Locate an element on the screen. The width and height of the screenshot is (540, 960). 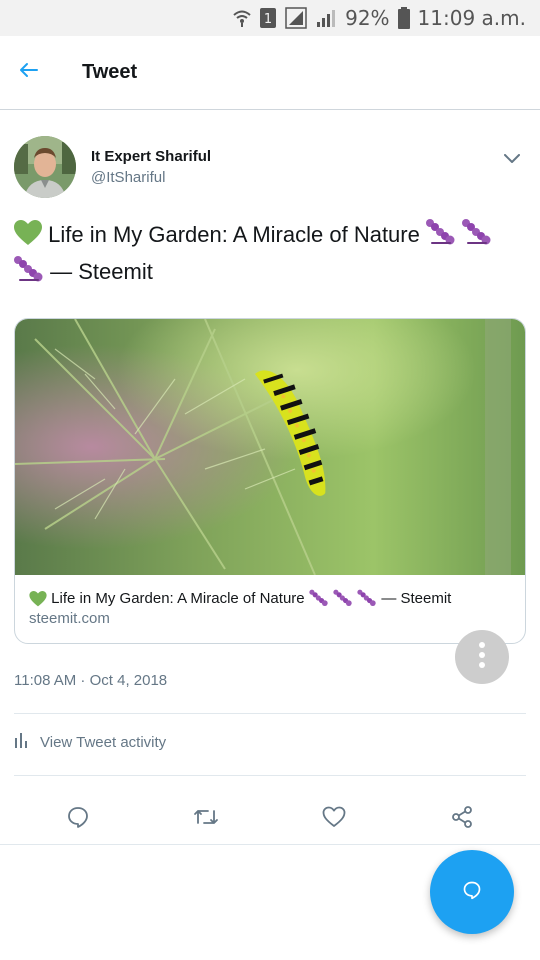
author-name: It Expert Shariful is located at coordinates (151, 156).